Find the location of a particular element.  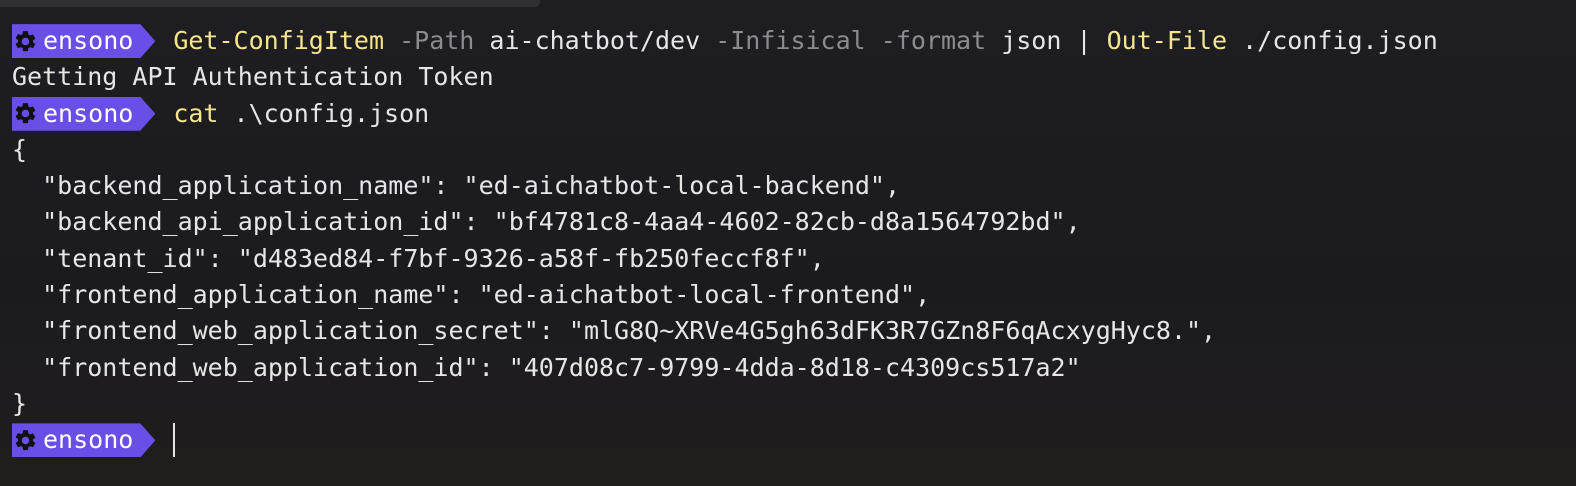

command-argument: .\config.json is located at coordinates (331, 113).